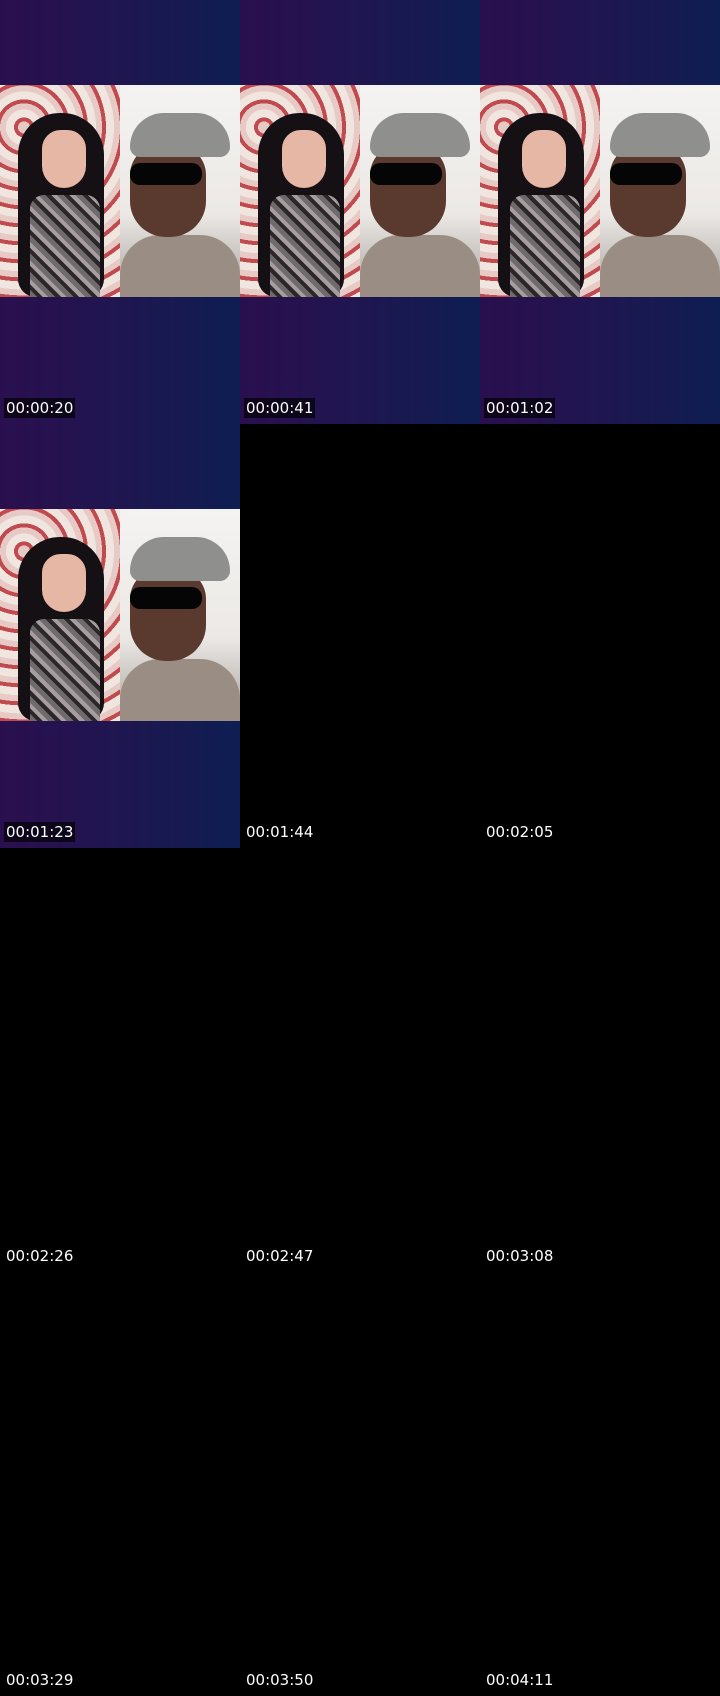 The width and height of the screenshot is (720, 1696). What do you see at coordinates (360, 1484) in the screenshot?
I see `video-thumbnail: 00:03:50` at bounding box center [360, 1484].